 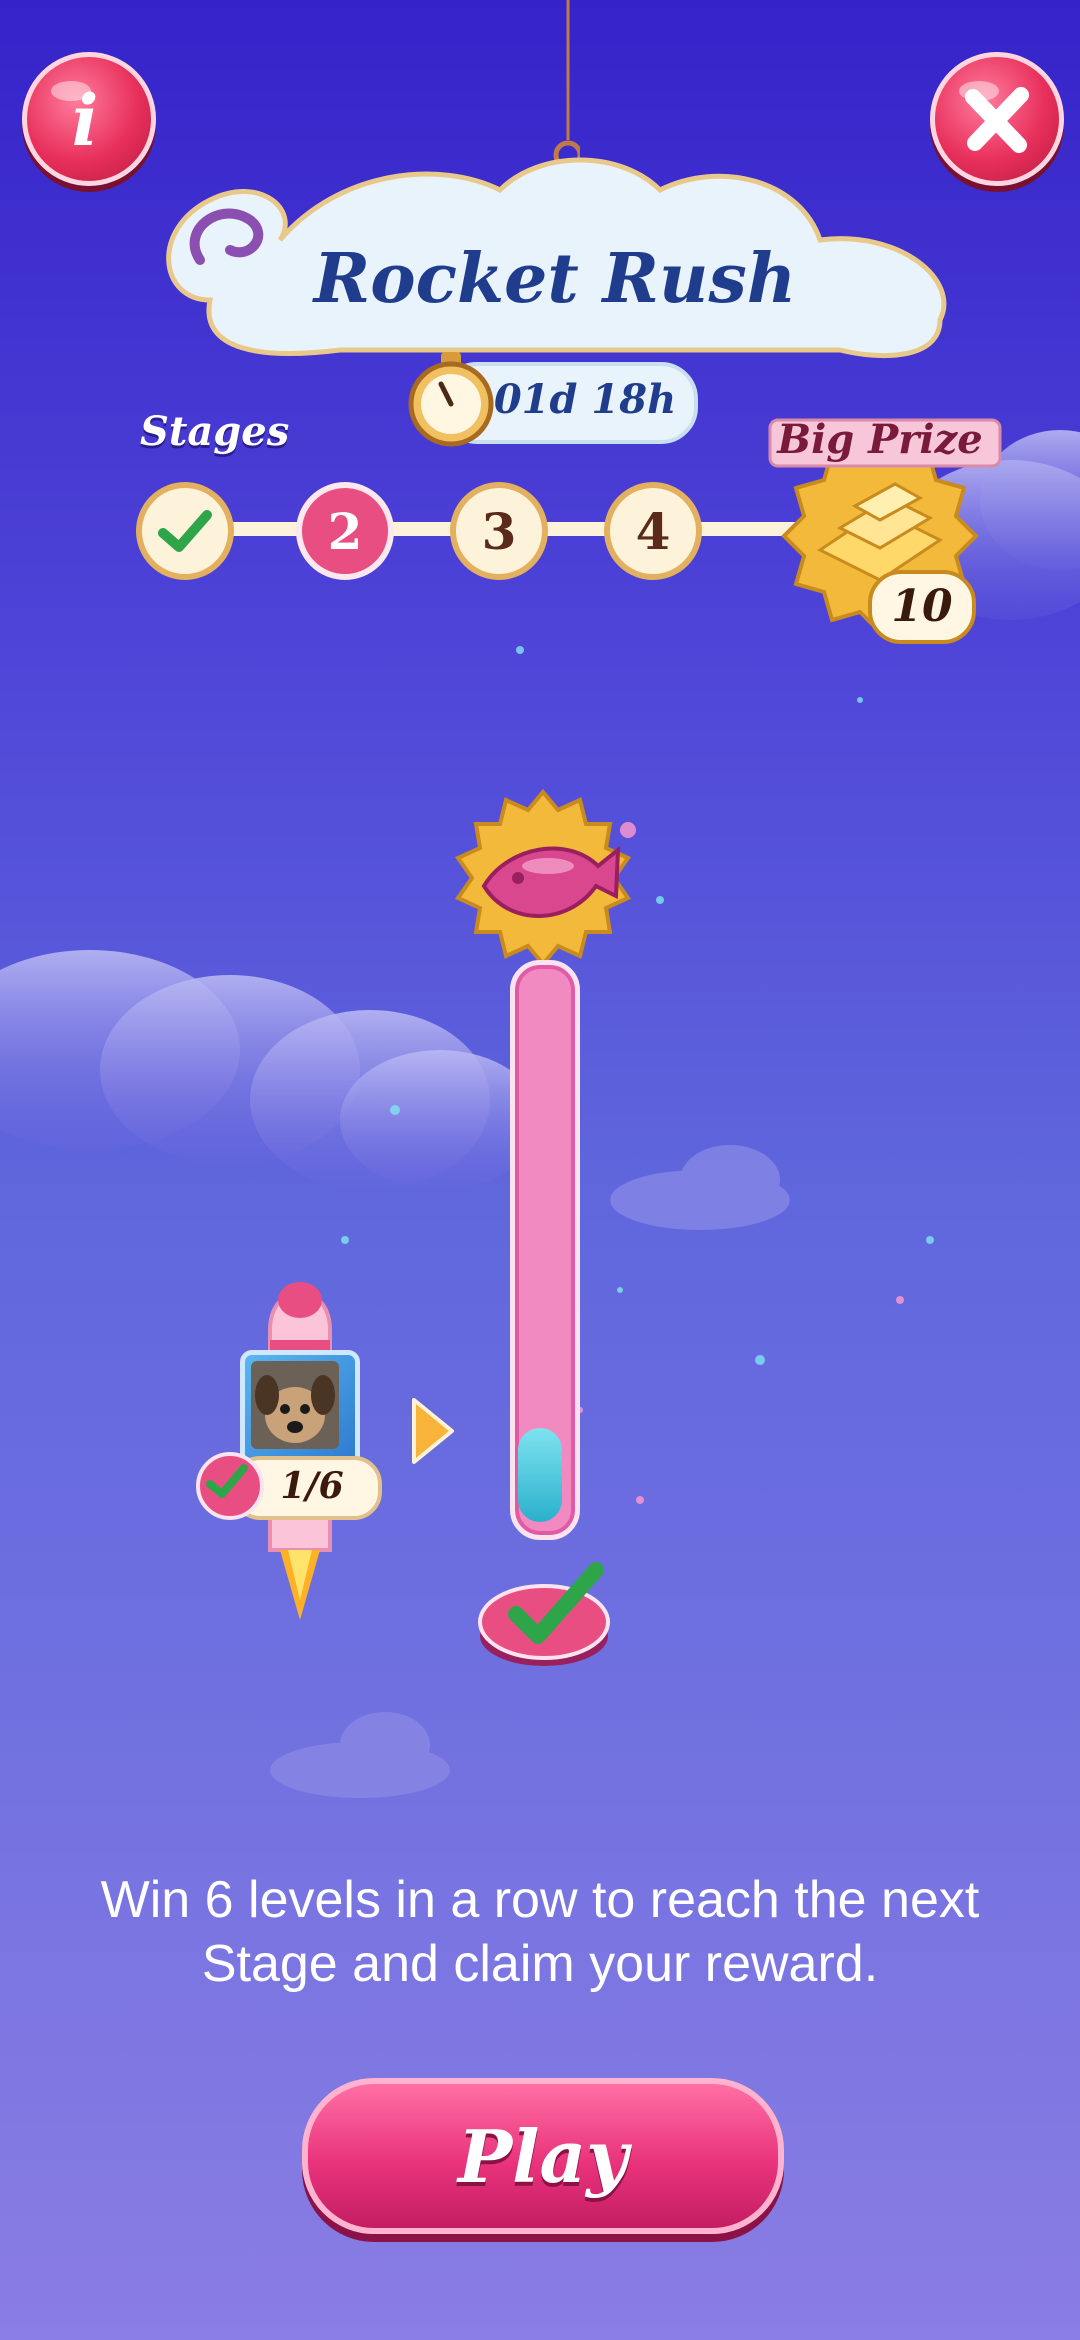 What do you see at coordinates (880, 439) in the screenshot?
I see `big-prize-label: Big Prize` at bounding box center [880, 439].